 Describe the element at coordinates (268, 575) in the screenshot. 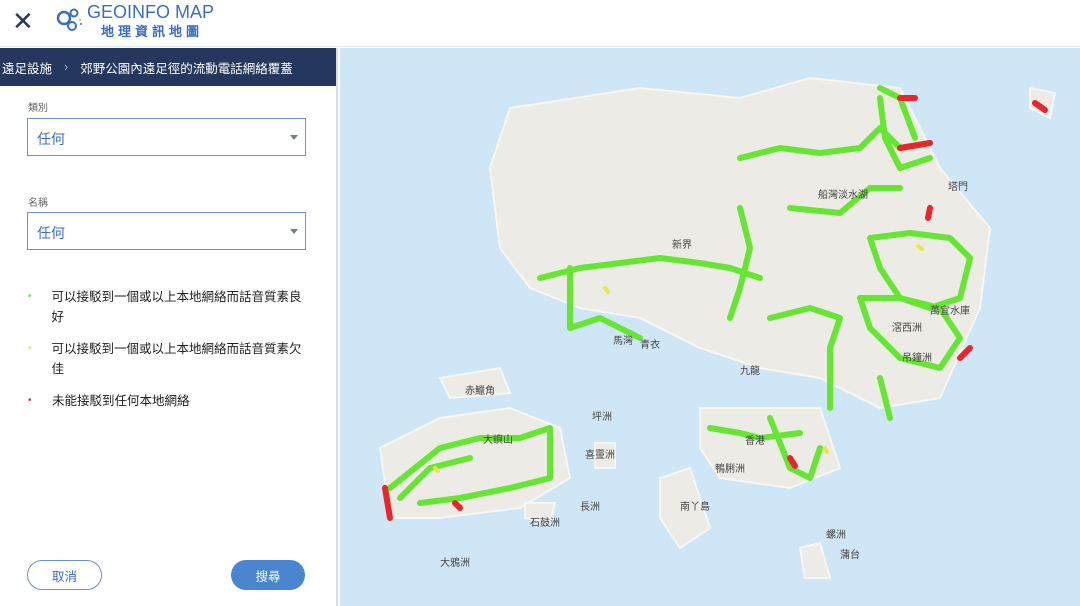

I see `search-button: 搜尋` at that location.